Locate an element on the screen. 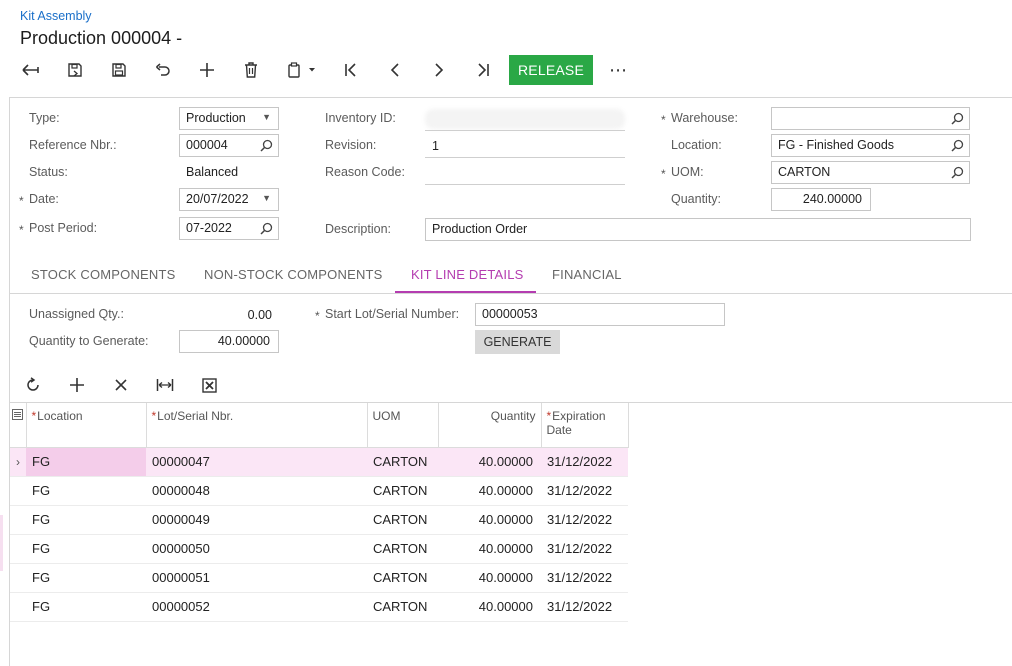 This screenshot has width=1012, height=666. table-row: FG 00000048 CARTON 40.00000 31/12/2022 is located at coordinates (319, 491).